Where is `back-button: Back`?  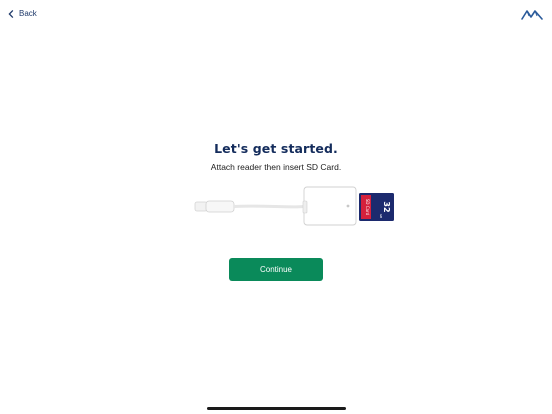 back-button: Back is located at coordinates (22, 13).